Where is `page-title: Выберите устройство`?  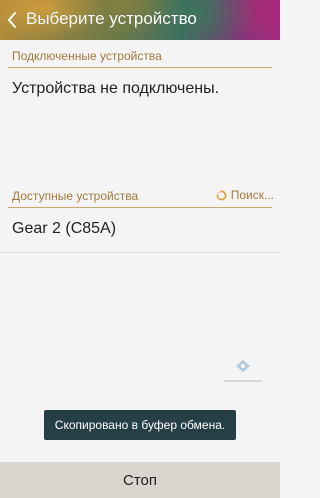
page-title: Выберите устройство is located at coordinates (111, 18).